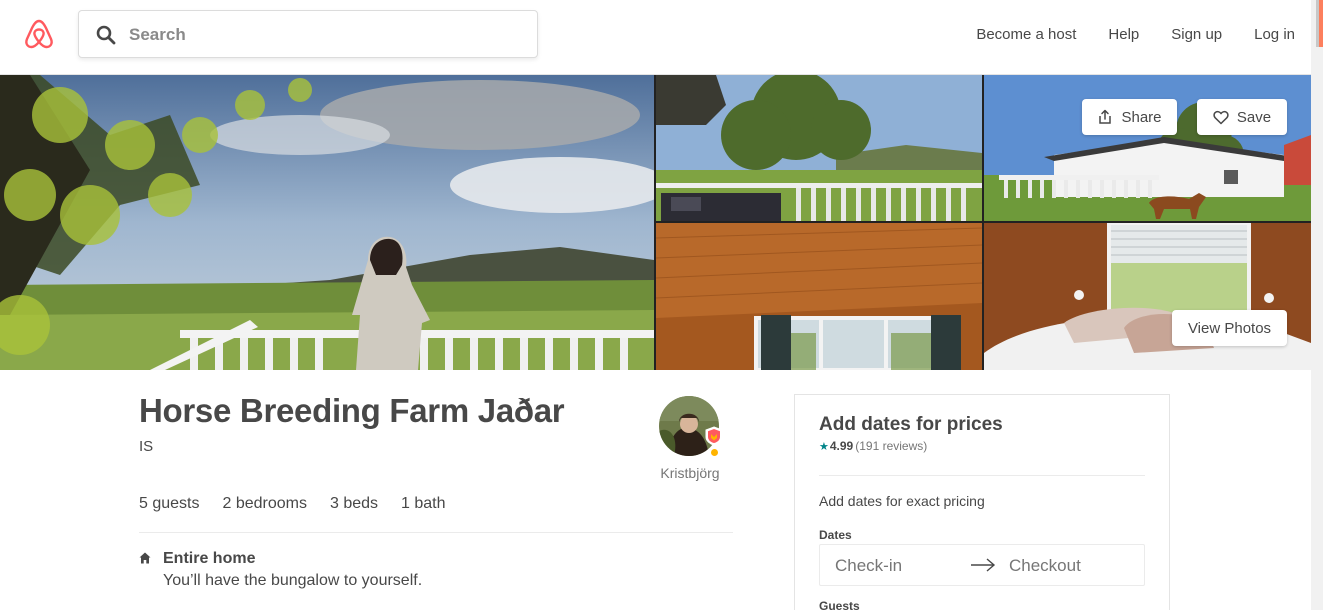 The height and width of the screenshot is (610, 1323). What do you see at coordinates (1274, 34) in the screenshot?
I see `log-in-link: Log in` at bounding box center [1274, 34].